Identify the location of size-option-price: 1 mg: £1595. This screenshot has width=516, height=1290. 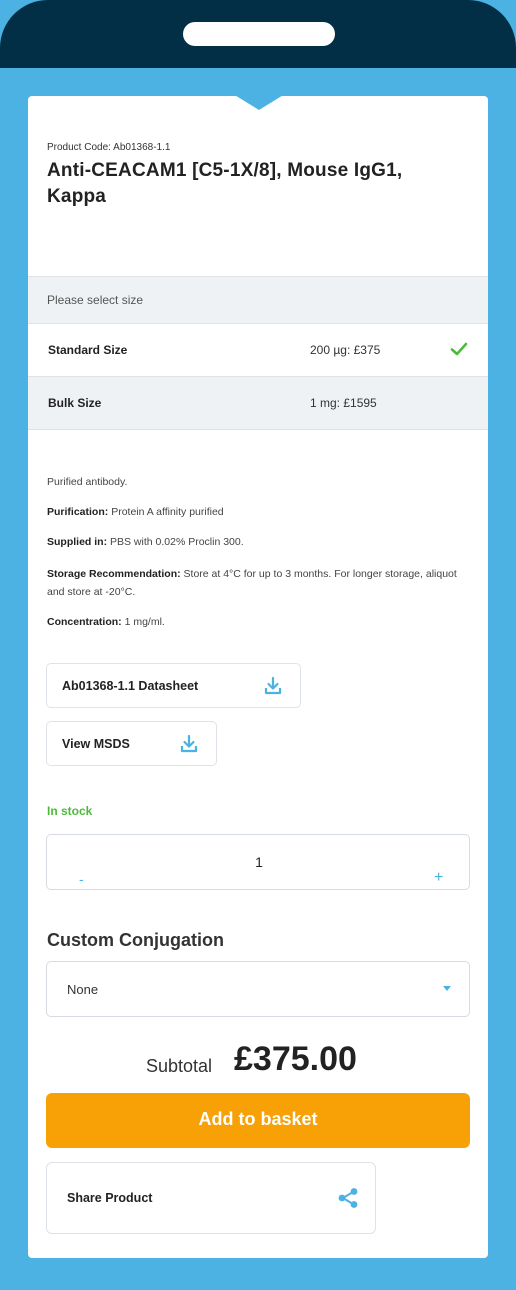
(343, 403).